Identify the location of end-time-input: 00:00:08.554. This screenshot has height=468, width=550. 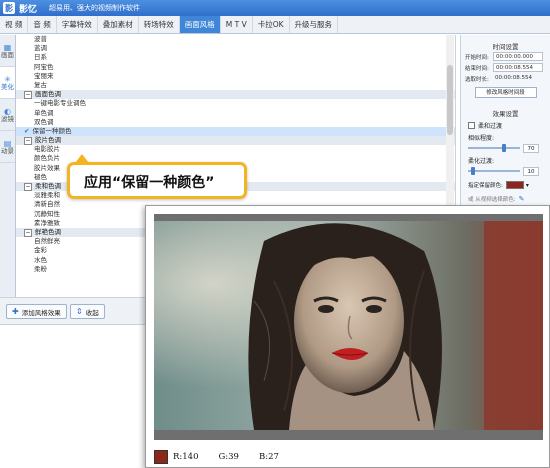
(518, 67).